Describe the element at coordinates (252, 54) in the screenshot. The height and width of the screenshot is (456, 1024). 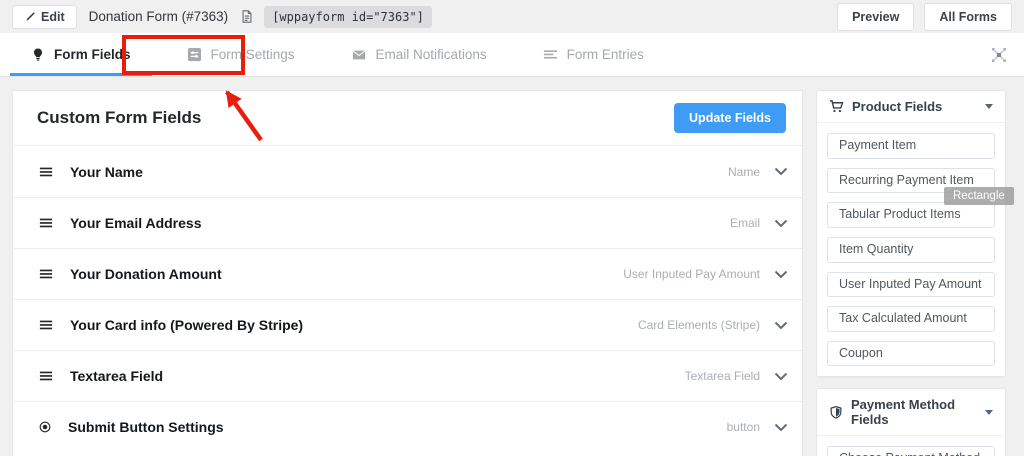
I see `tab-label: Form Settings` at that location.